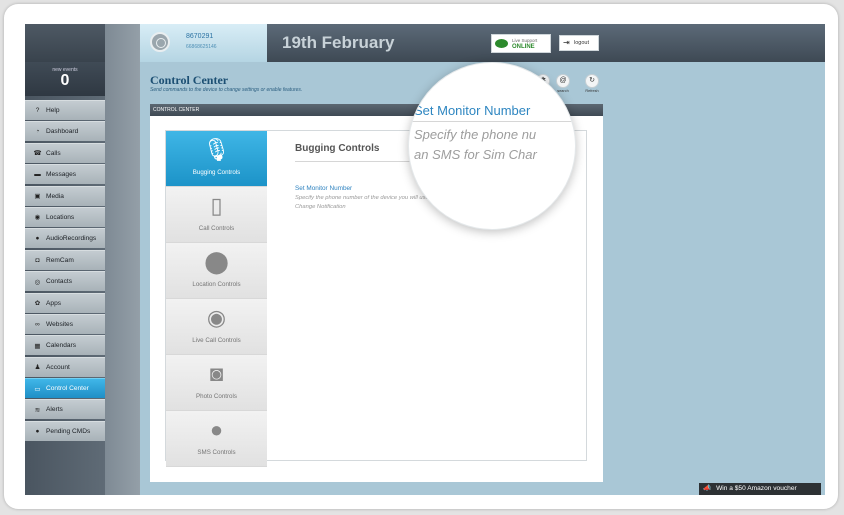 The width and height of the screenshot is (844, 515). What do you see at coordinates (323, 188) in the screenshot?
I see `set-monitor-number-link: Set Monitor Number` at bounding box center [323, 188].